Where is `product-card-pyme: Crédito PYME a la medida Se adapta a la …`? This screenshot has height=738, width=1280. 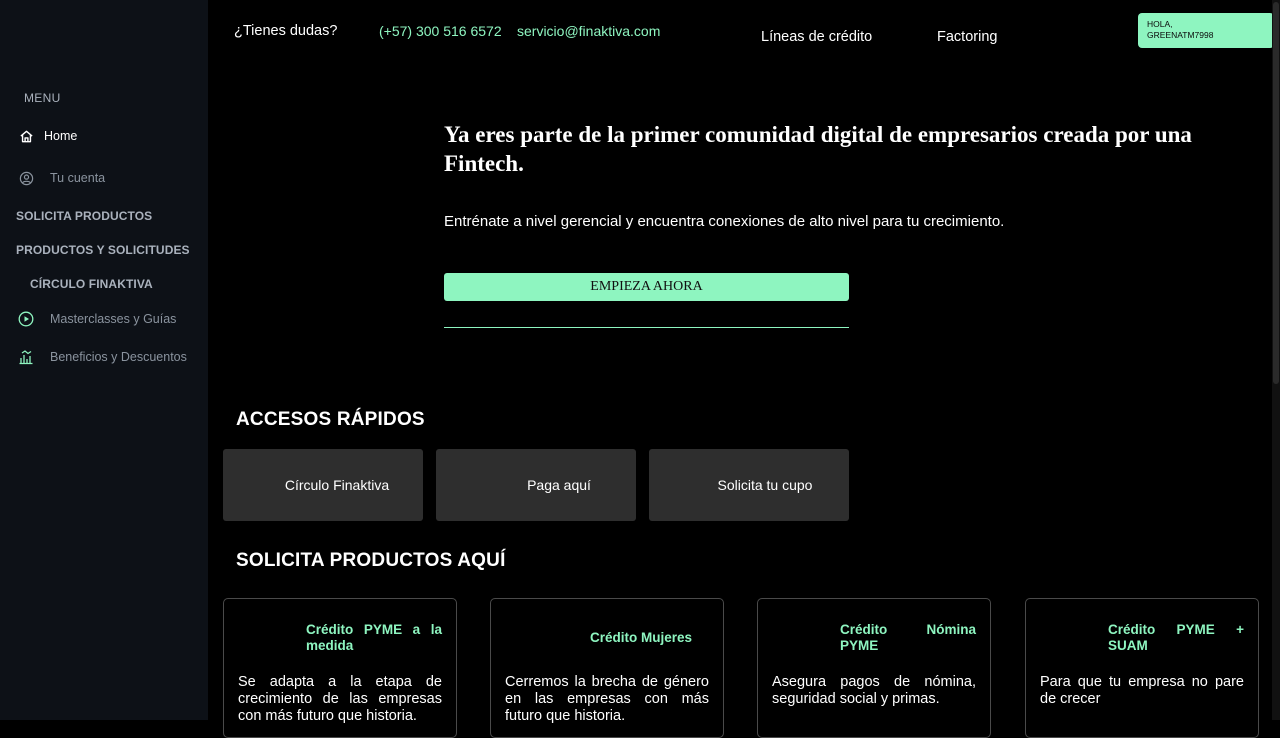 product-card-pyme: Crédito PYME a la medida Se adapta a la … is located at coordinates (340, 668).